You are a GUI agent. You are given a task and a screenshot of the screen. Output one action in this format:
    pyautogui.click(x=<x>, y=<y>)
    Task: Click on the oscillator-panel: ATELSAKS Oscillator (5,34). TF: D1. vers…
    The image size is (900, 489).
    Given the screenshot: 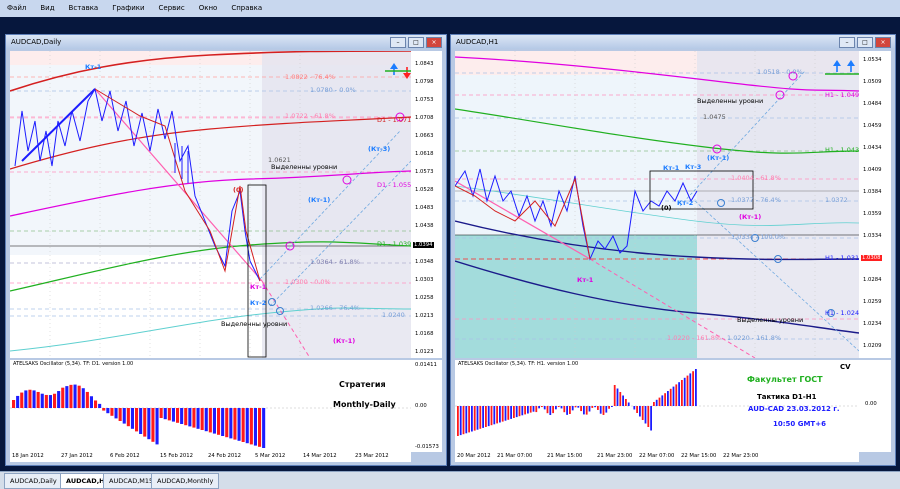 What is the action you would take?
    pyautogui.click(x=210, y=406)
    